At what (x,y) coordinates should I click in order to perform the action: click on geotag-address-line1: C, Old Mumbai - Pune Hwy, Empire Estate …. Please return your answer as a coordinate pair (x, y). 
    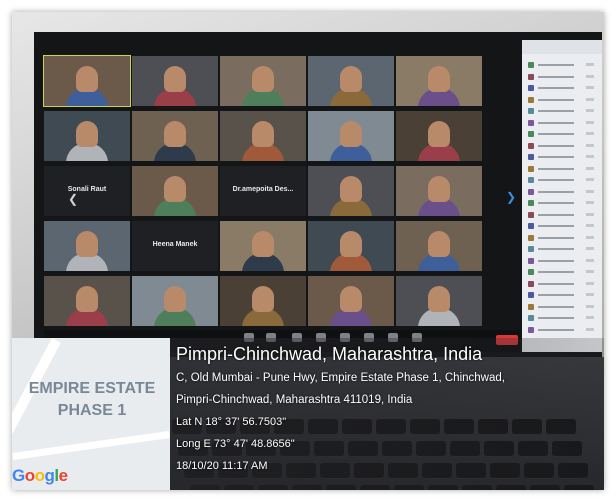
    Looking at the image, I should click on (340, 378).